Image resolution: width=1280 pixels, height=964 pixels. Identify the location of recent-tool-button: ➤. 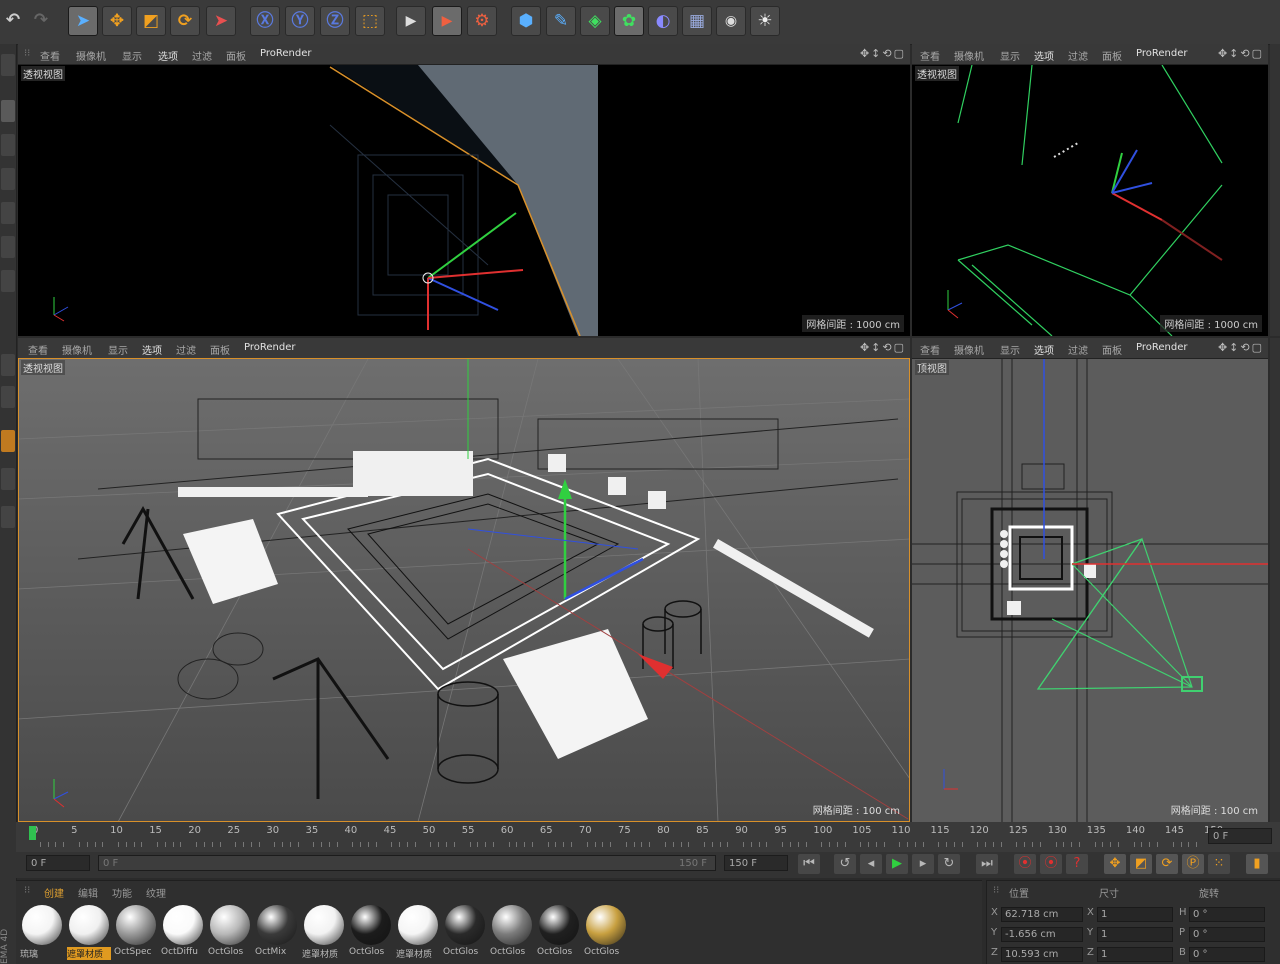
(221, 21).